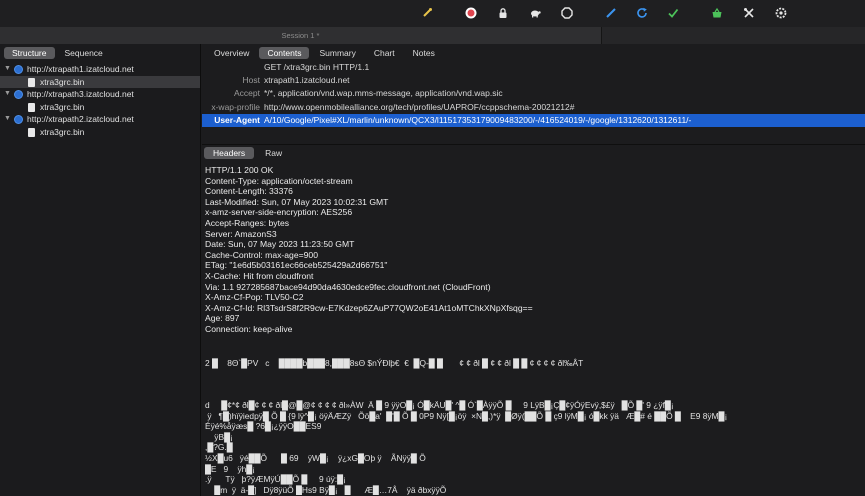 Image resolution: width=865 pixels, height=496 pixels. Describe the element at coordinates (247, 222) in the screenshot. I see `response-header-line: Accept-Ranges: bytes` at that location.